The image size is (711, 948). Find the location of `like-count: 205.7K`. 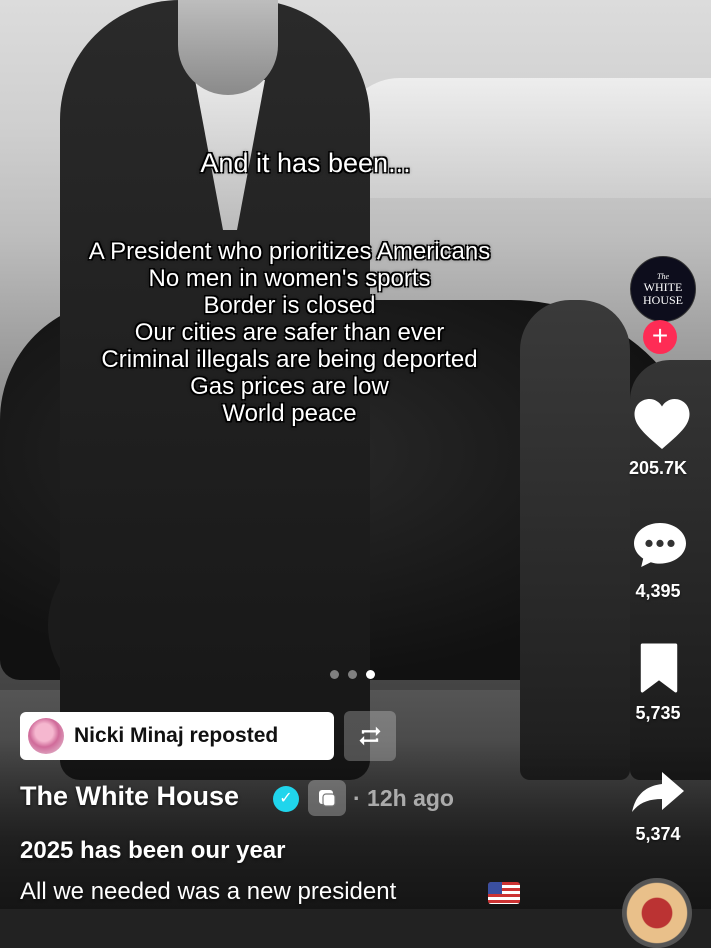

like-count: 205.7K is located at coordinates (658, 468).